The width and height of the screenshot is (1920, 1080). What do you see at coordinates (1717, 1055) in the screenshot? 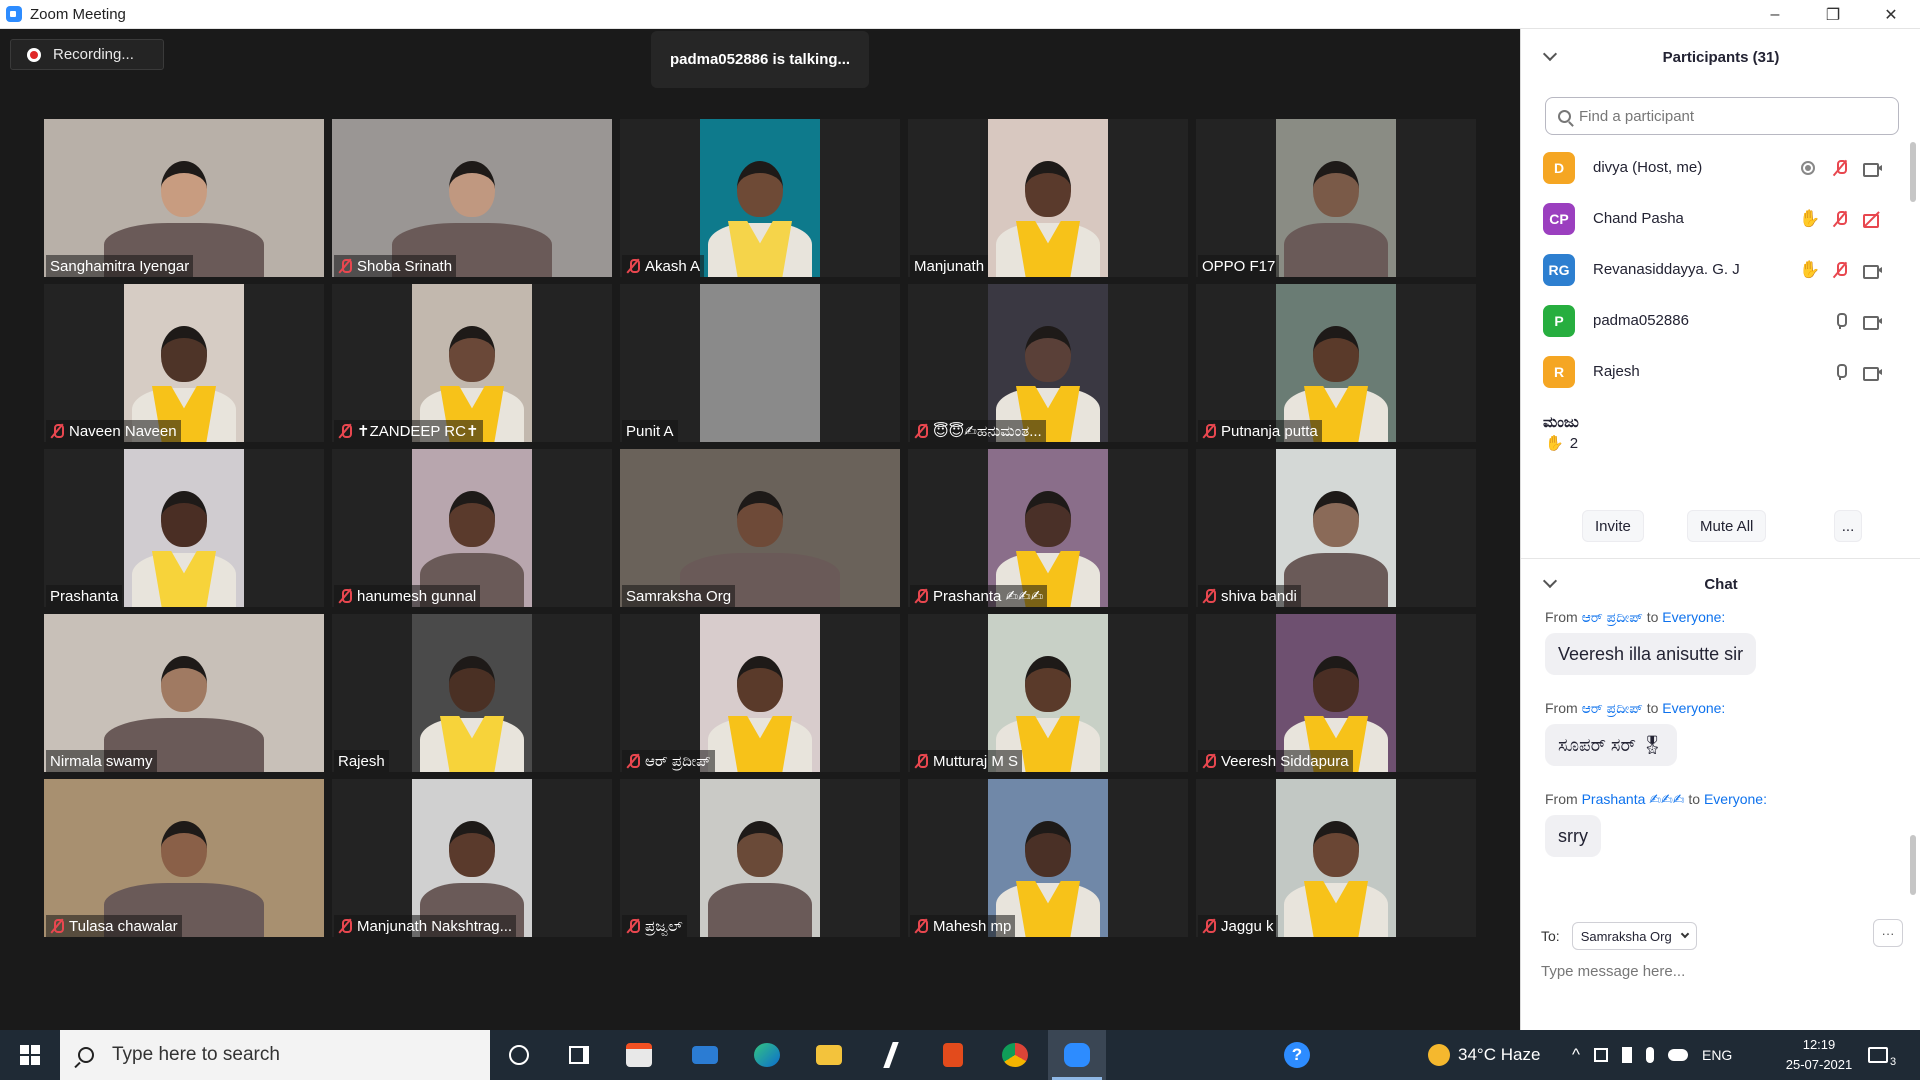
I see `language-indicator: ENG` at bounding box center [1717, 1055].